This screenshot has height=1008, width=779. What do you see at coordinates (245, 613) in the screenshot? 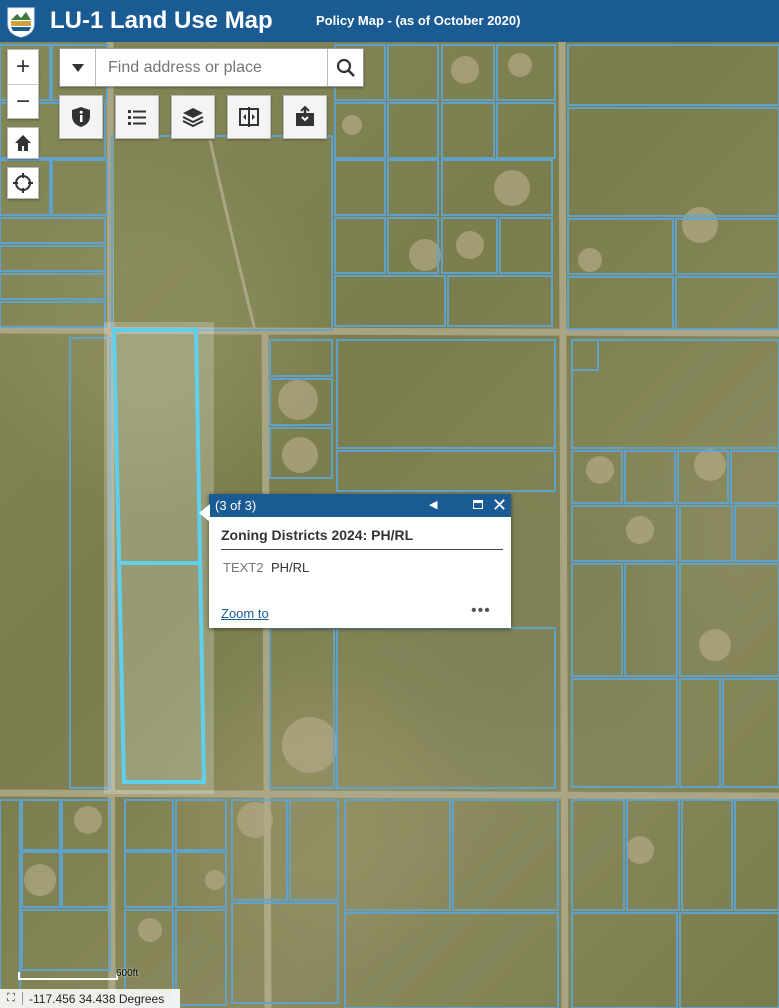
I see `zoom-to-link: Zoom to` at bounding box center [245, 613].